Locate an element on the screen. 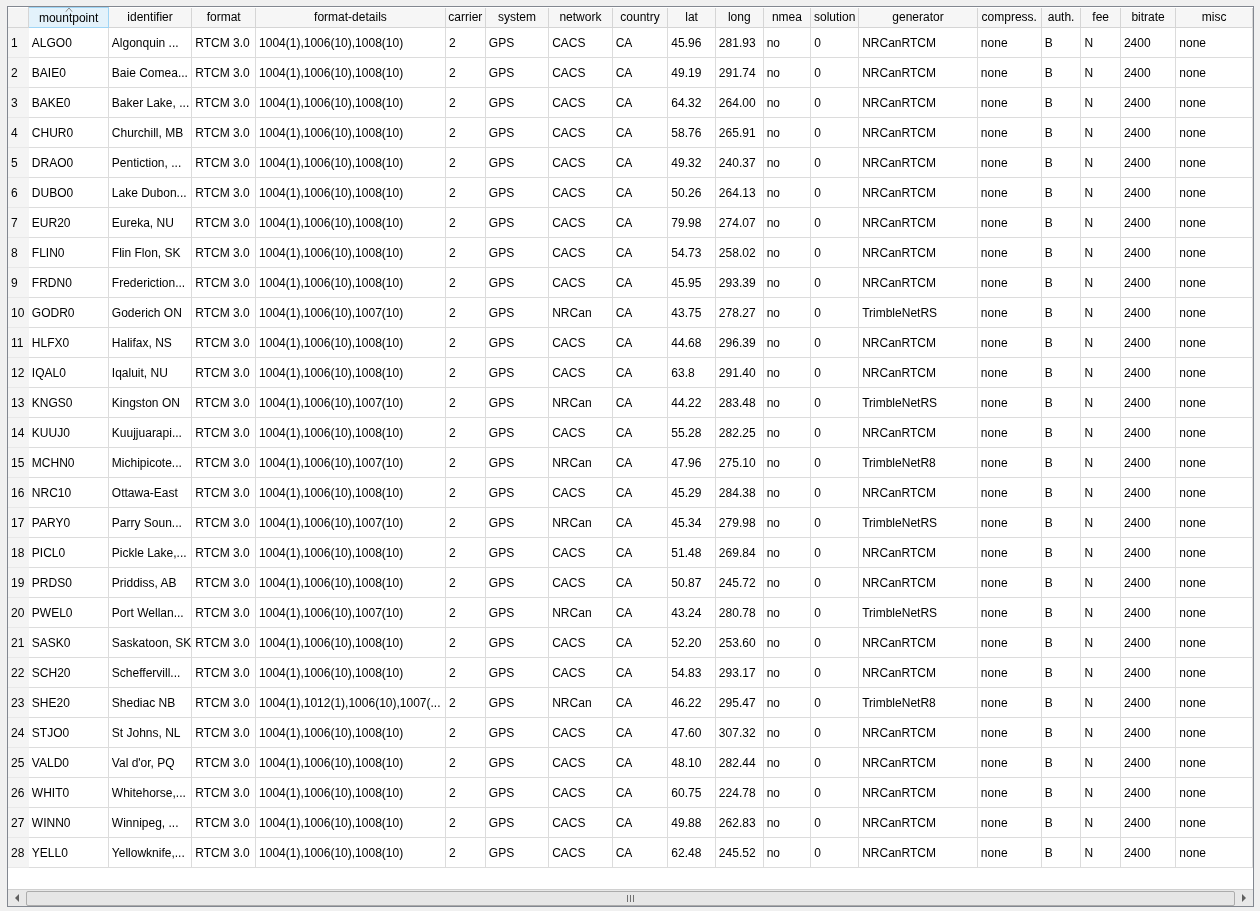  column-header: network is located at coordinates (580, 17).